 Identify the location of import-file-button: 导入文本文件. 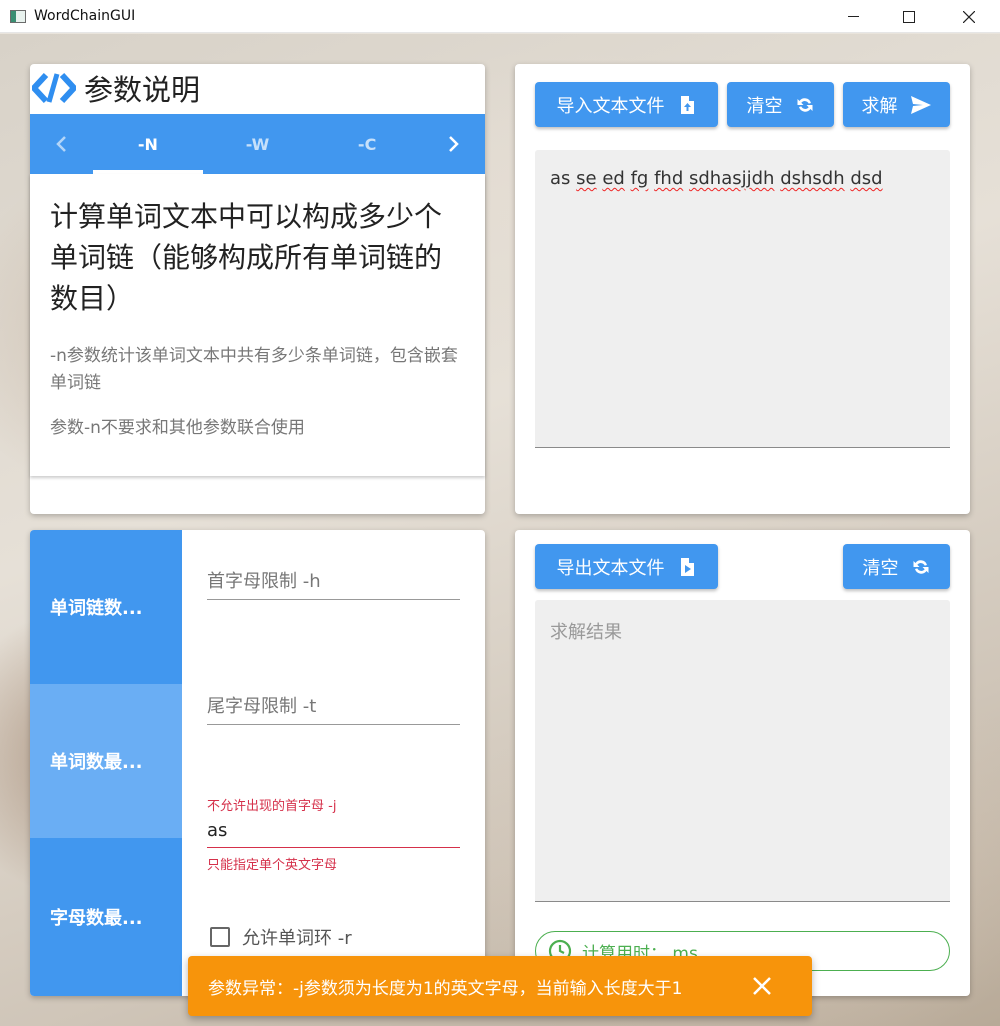
(626, 104).